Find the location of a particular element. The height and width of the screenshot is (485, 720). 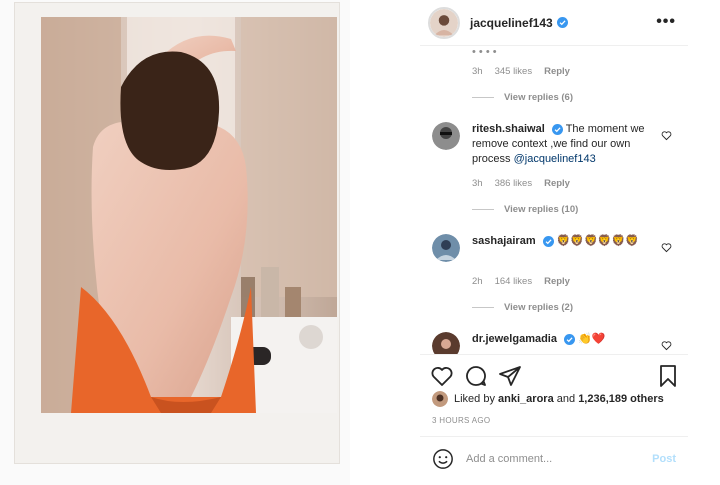

liker-avatar is located at coordinates (440, 399).